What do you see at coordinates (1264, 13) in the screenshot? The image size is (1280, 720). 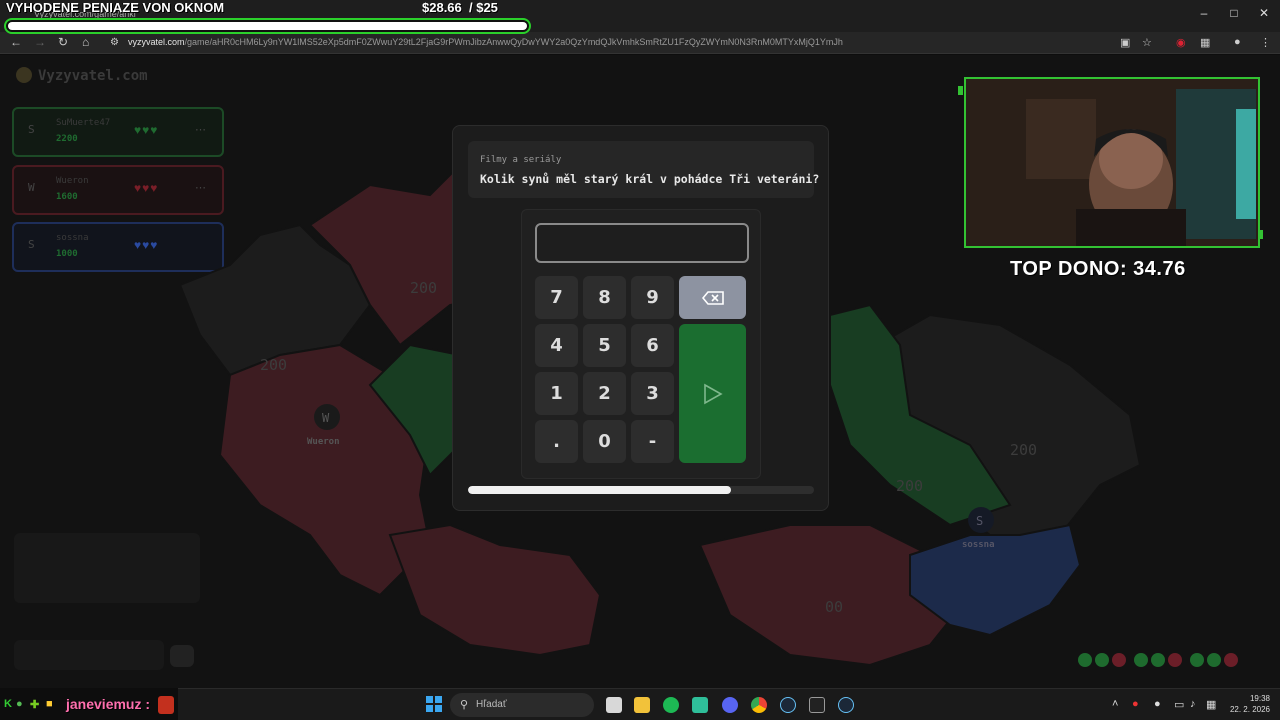 I see `close-icon: ✕` at bounding box center [1264, 13].